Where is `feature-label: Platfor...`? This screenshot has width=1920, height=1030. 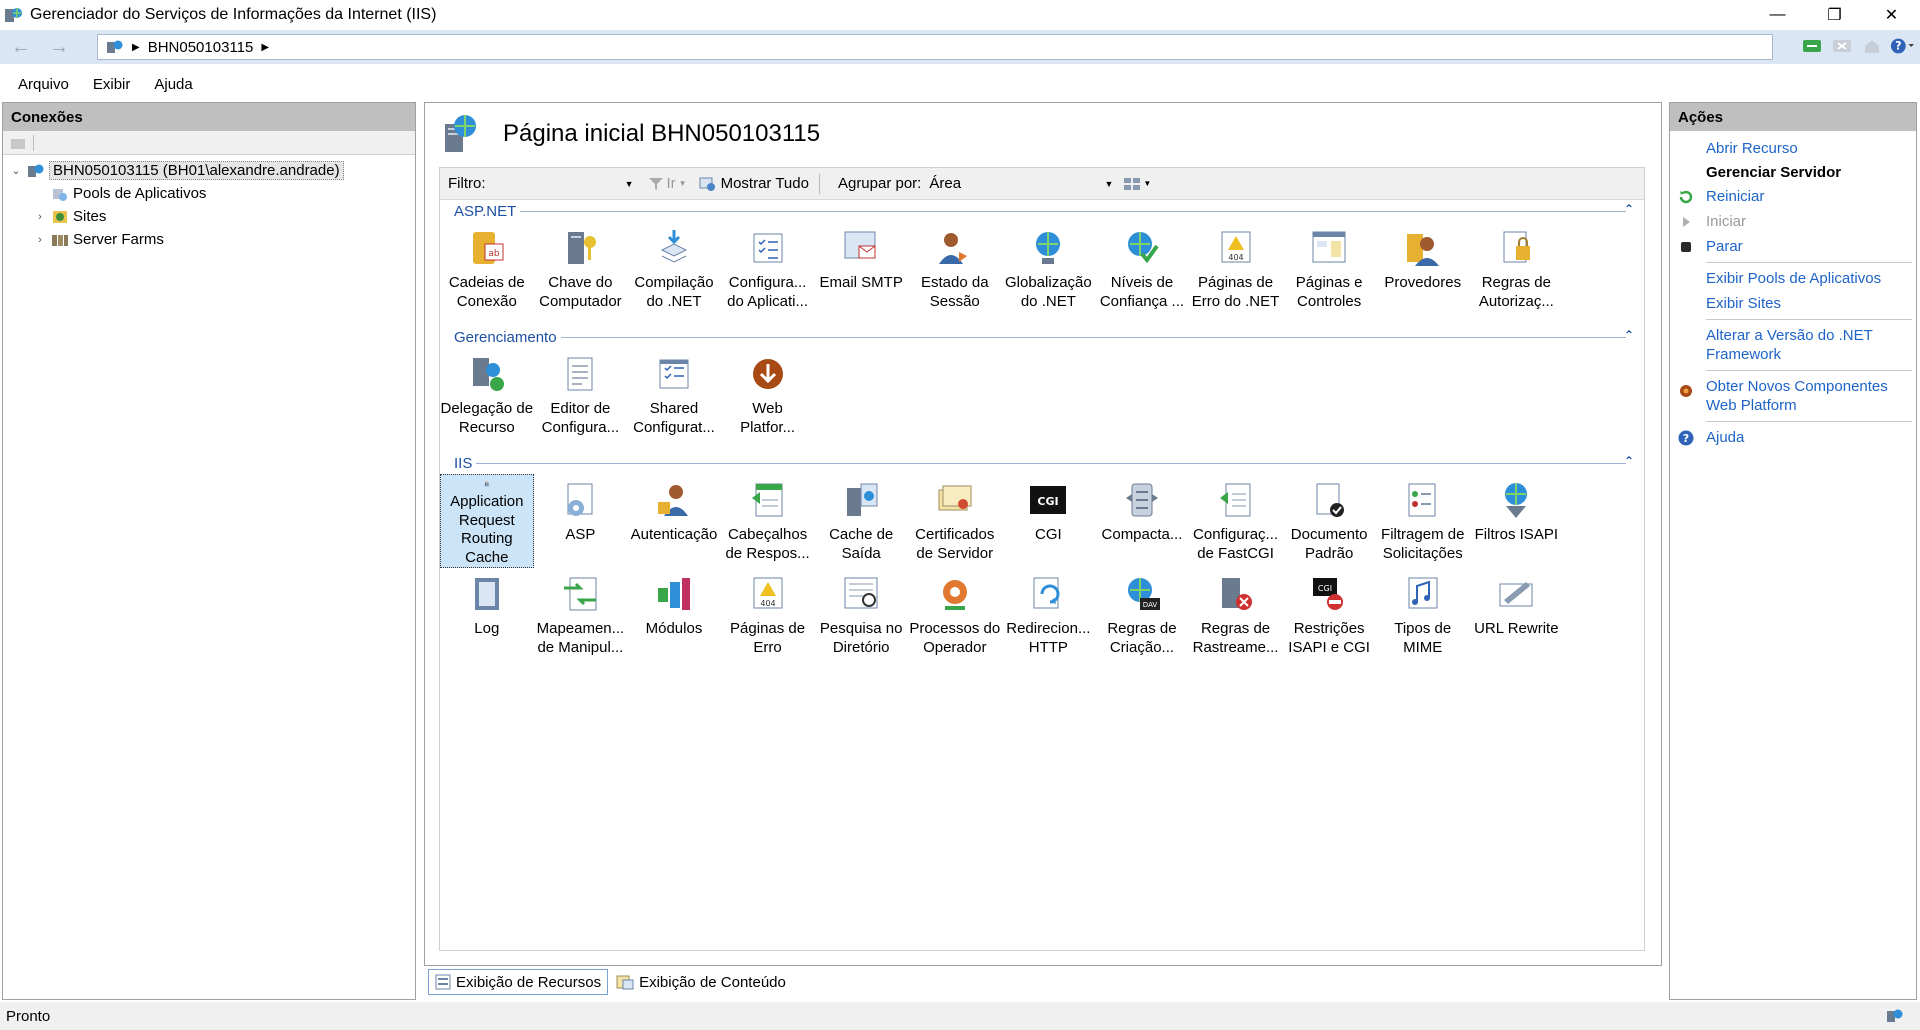
feature-label: Platfor... is located at coordinates (768, 427).